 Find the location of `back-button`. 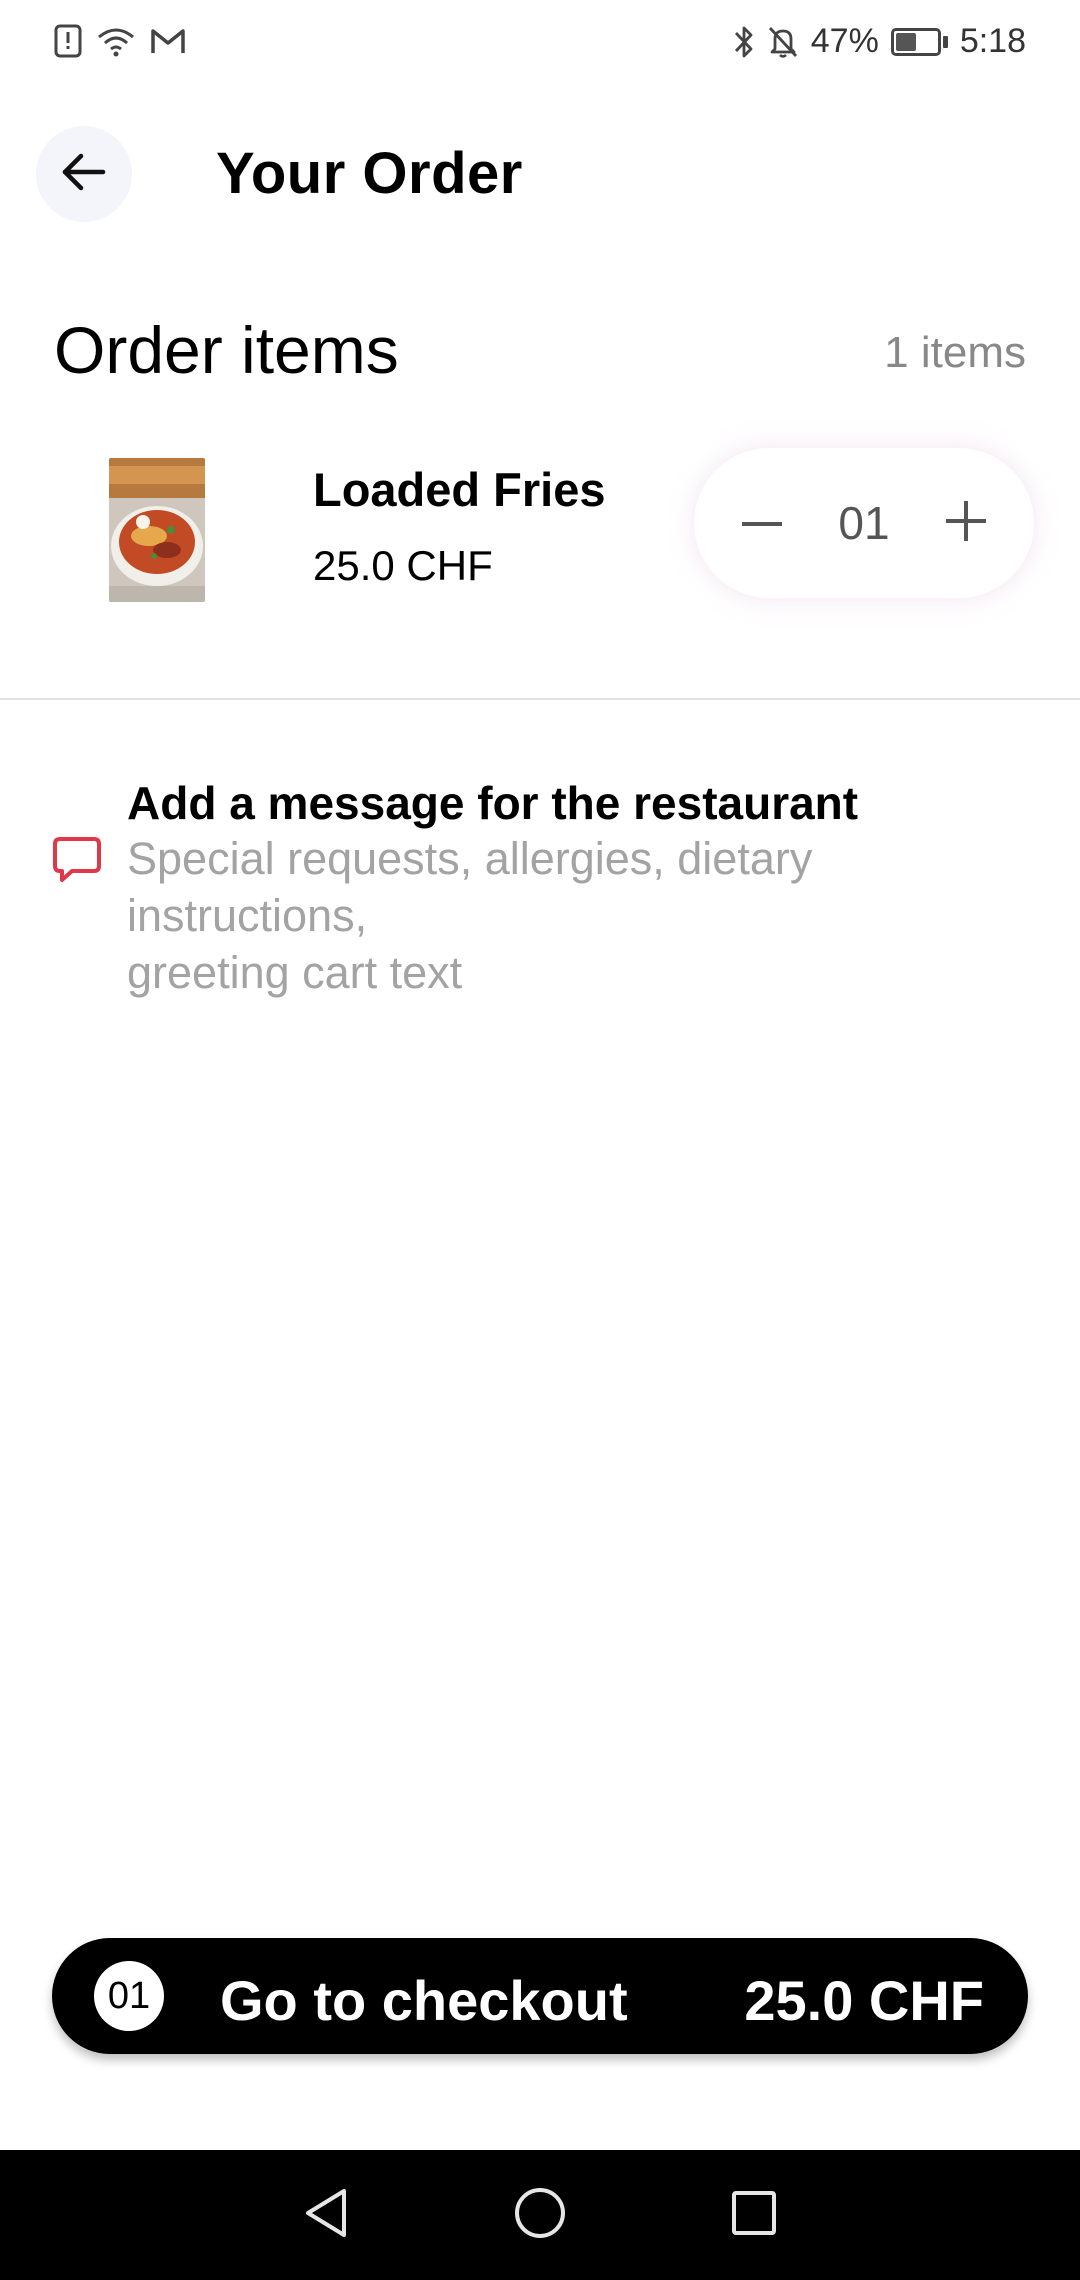

back-button is located at coordinates (84, 174).